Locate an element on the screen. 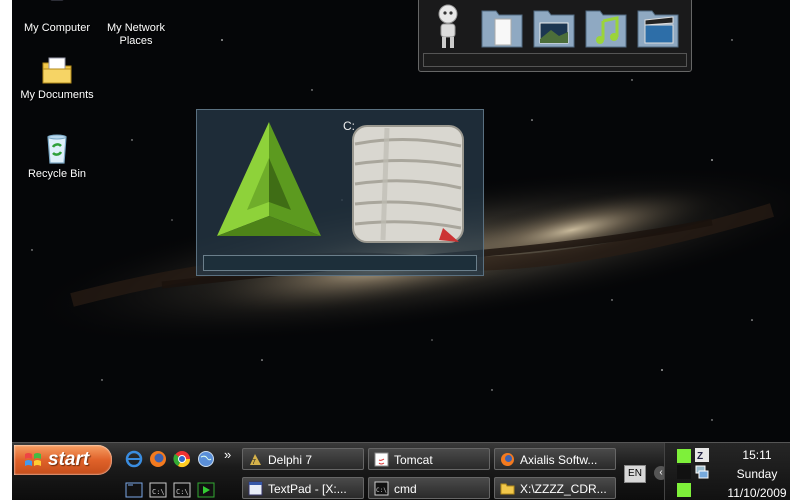 The width and height of the screenshot is (800, 500). clock-date: 11/10/2009 is located at coordinates (757, 493).